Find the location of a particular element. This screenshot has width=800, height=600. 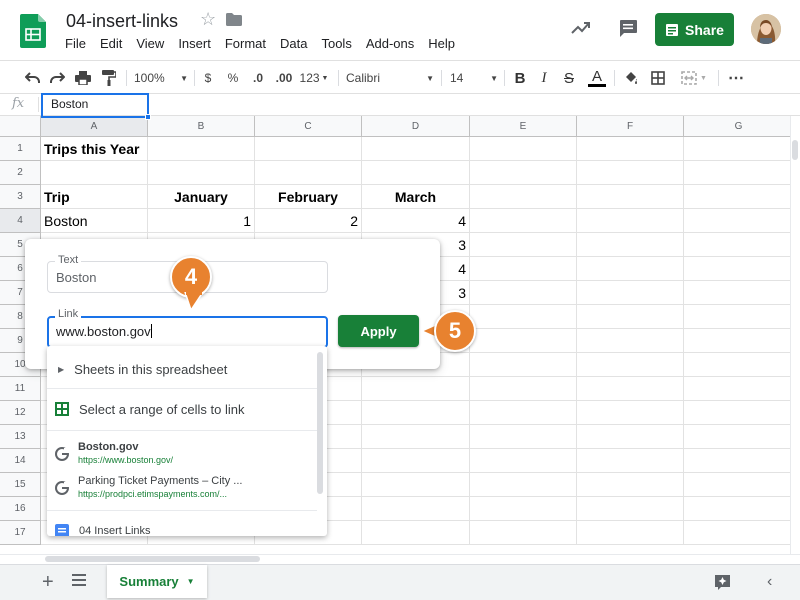

cell-c3: February is located at coordinates (308, 197).